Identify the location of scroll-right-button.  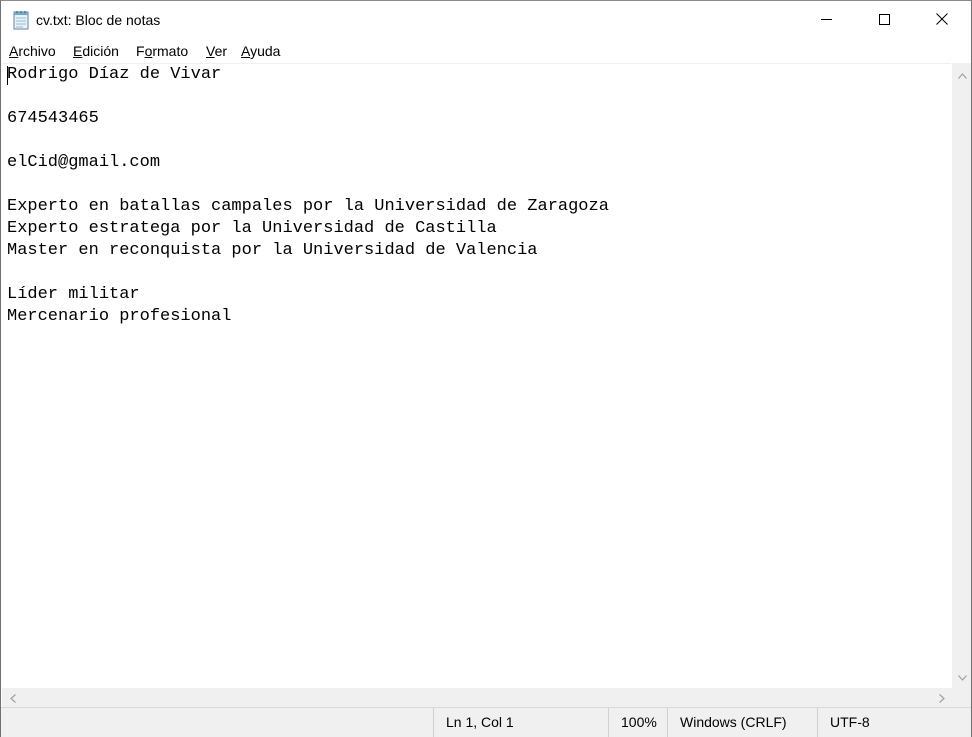
(941, 697).